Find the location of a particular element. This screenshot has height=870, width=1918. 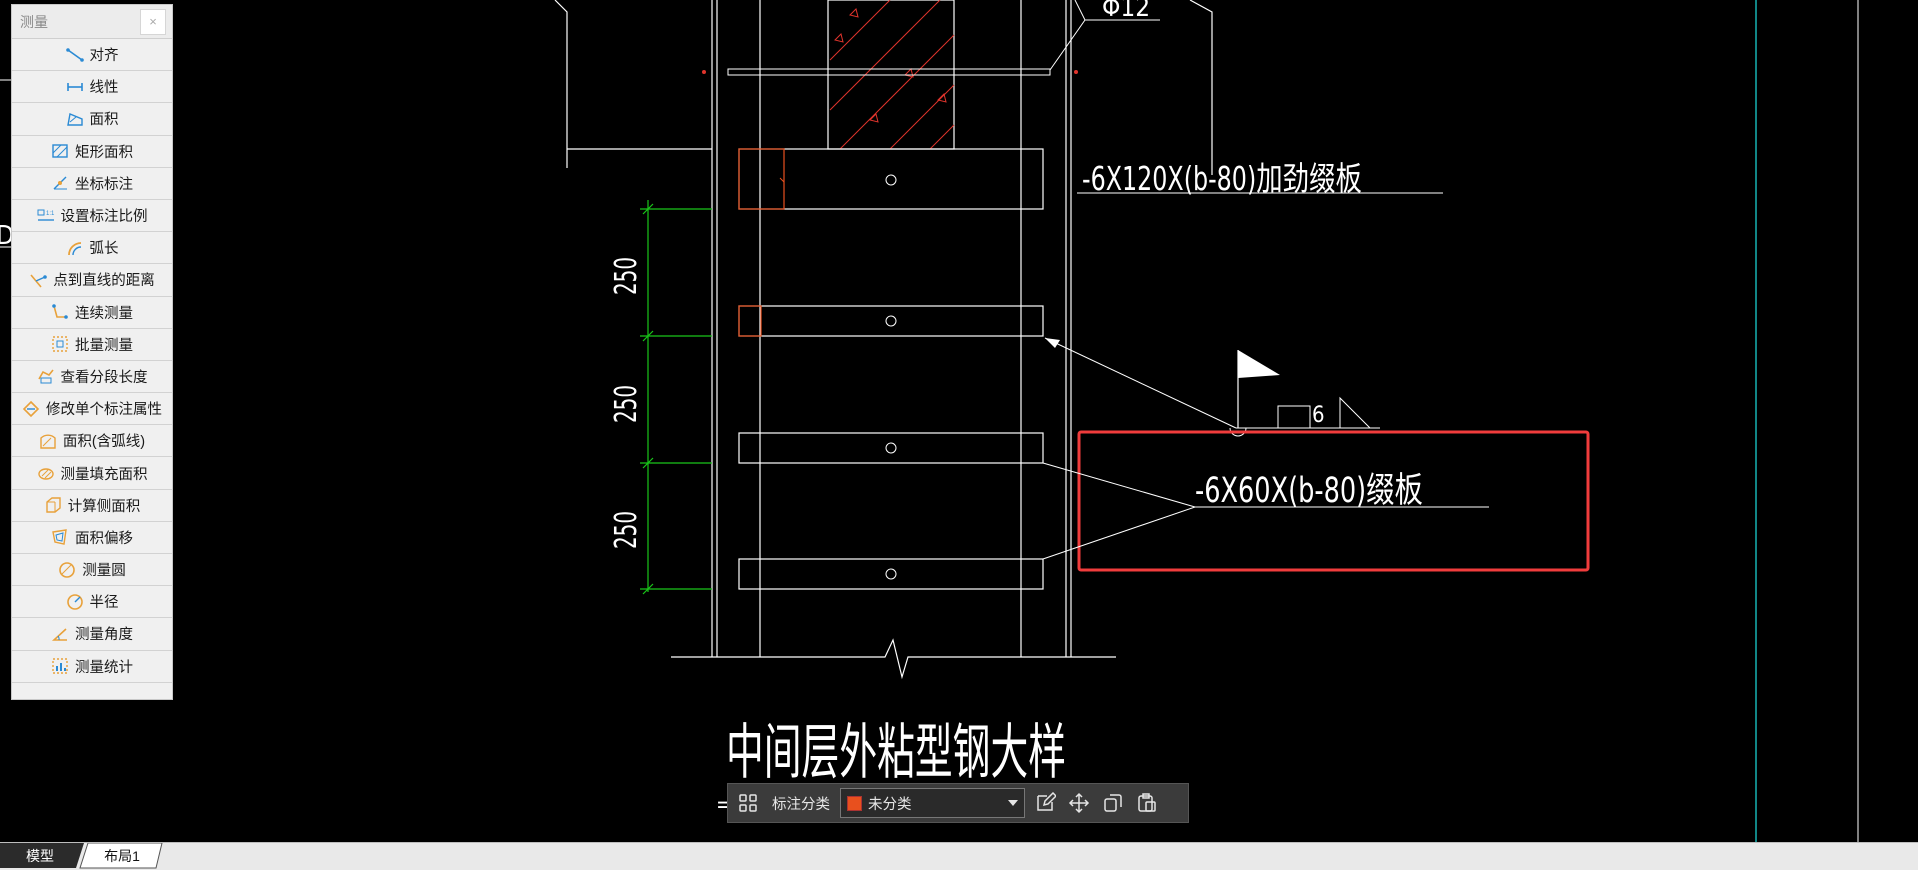

measure-tool-linear-measure: 线性 is located at coordinates (92, 87).